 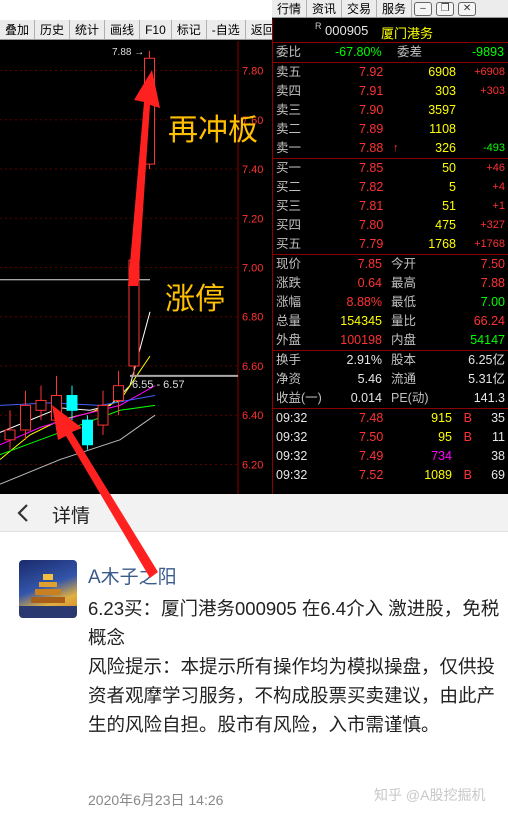 What do you see at coordinates (404, 321) in the screenshot?
I see `stat-label: 量比` at bounding box center [404, 321].